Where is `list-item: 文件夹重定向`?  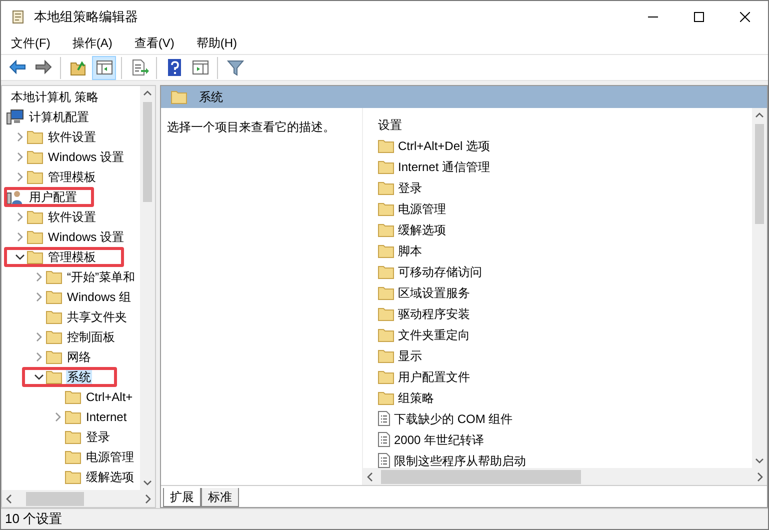
list-item: 文件夹重定向 is located at coordinates (434, 335).